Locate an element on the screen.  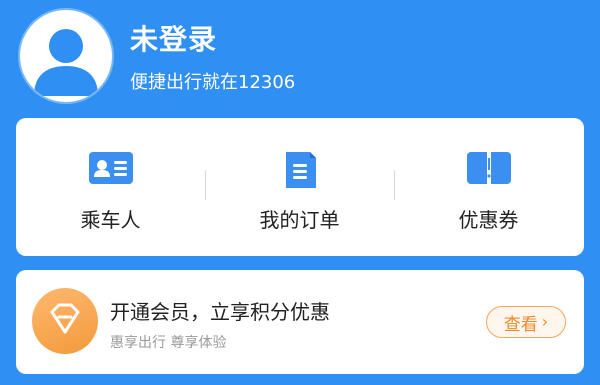
login-status-title: 未登录 is located at coordinates (173, 38).